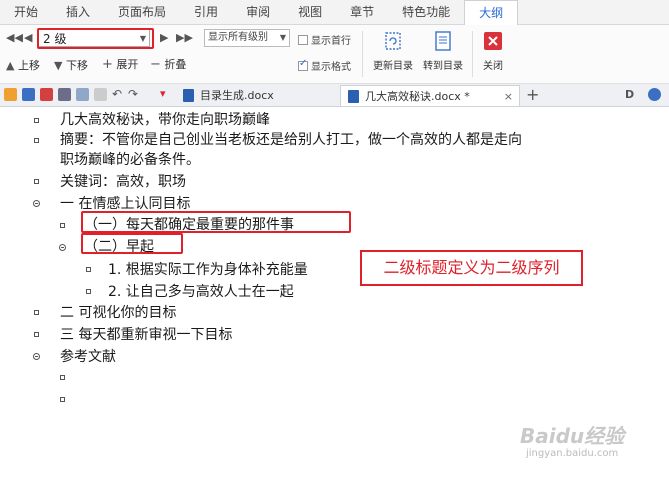 The height and width of the screenshot is (494, 669). I want to click on close-outline-button: 关闭, so click(493, 51).